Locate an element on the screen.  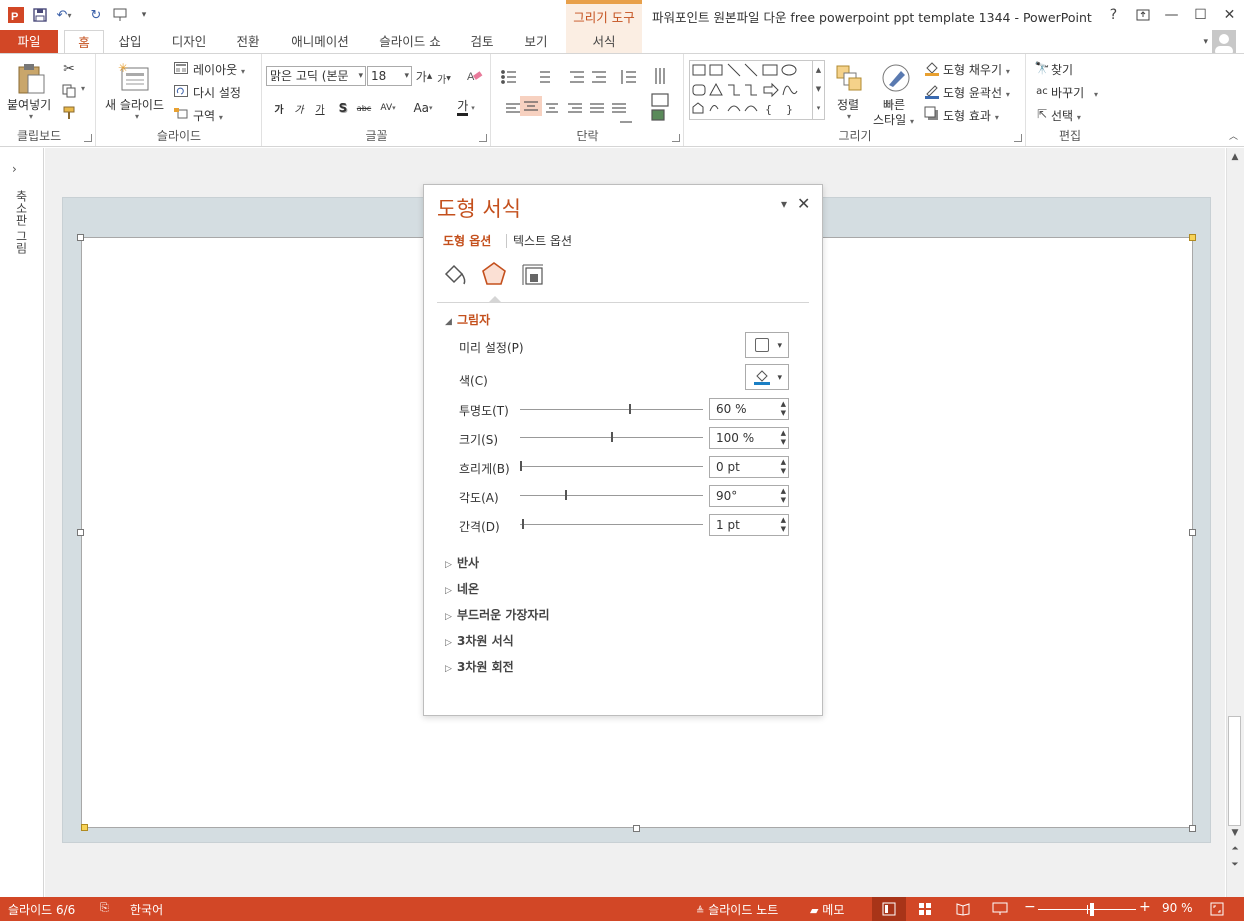
new-slide-dropdown-icon: ▾ is located at coordinates (137, 116).